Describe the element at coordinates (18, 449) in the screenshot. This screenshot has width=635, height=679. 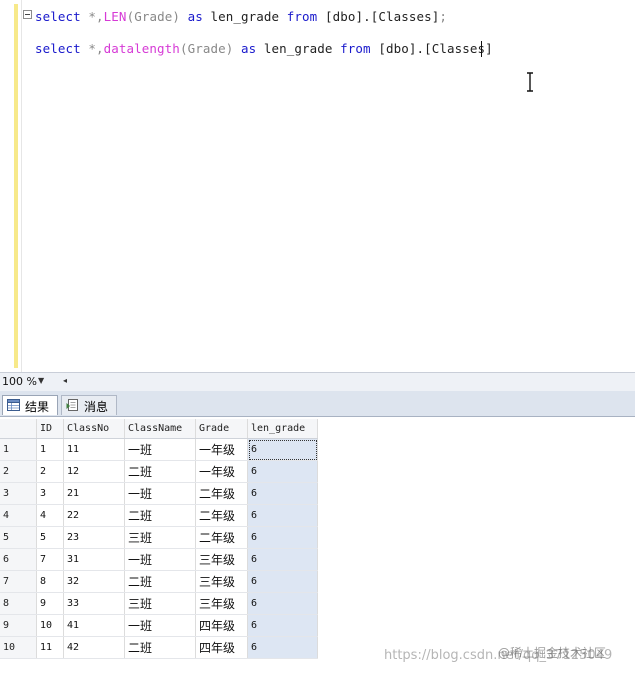
I see `row-number: 1` at that location.